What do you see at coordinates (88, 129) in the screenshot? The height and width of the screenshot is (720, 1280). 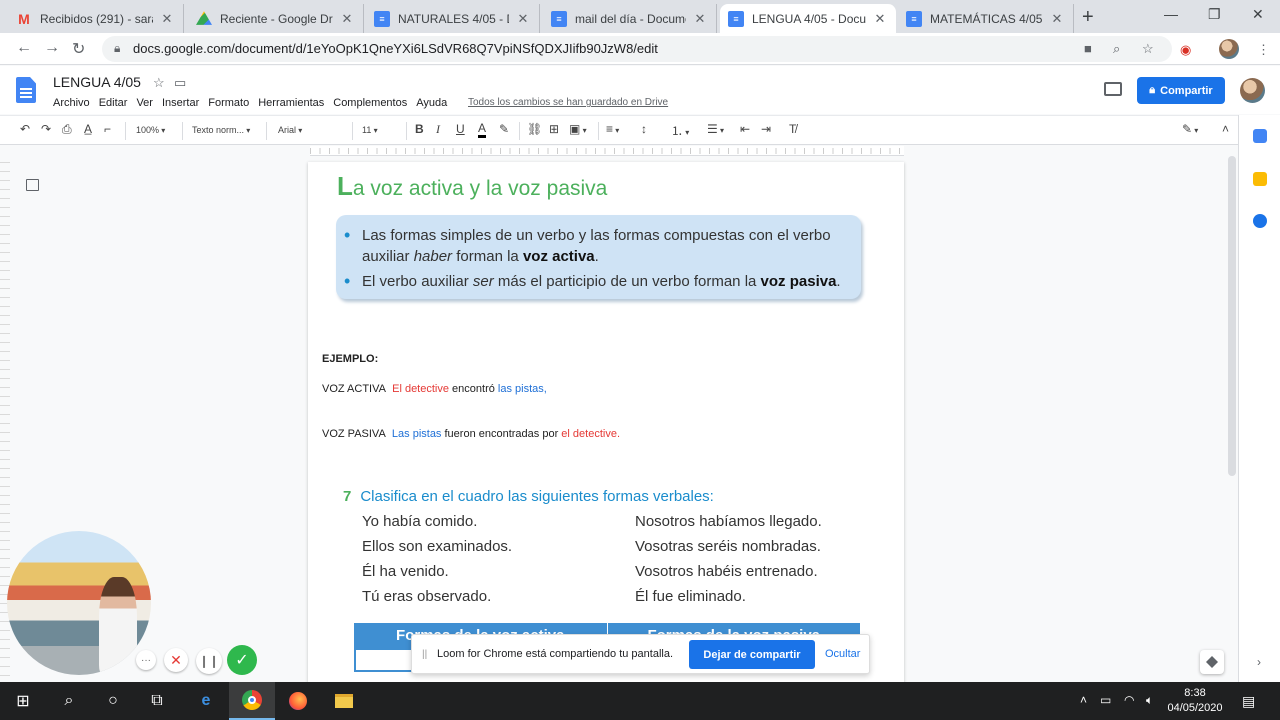 I see `spellcheck-icon: A̲` at bounding box center [88, 129].